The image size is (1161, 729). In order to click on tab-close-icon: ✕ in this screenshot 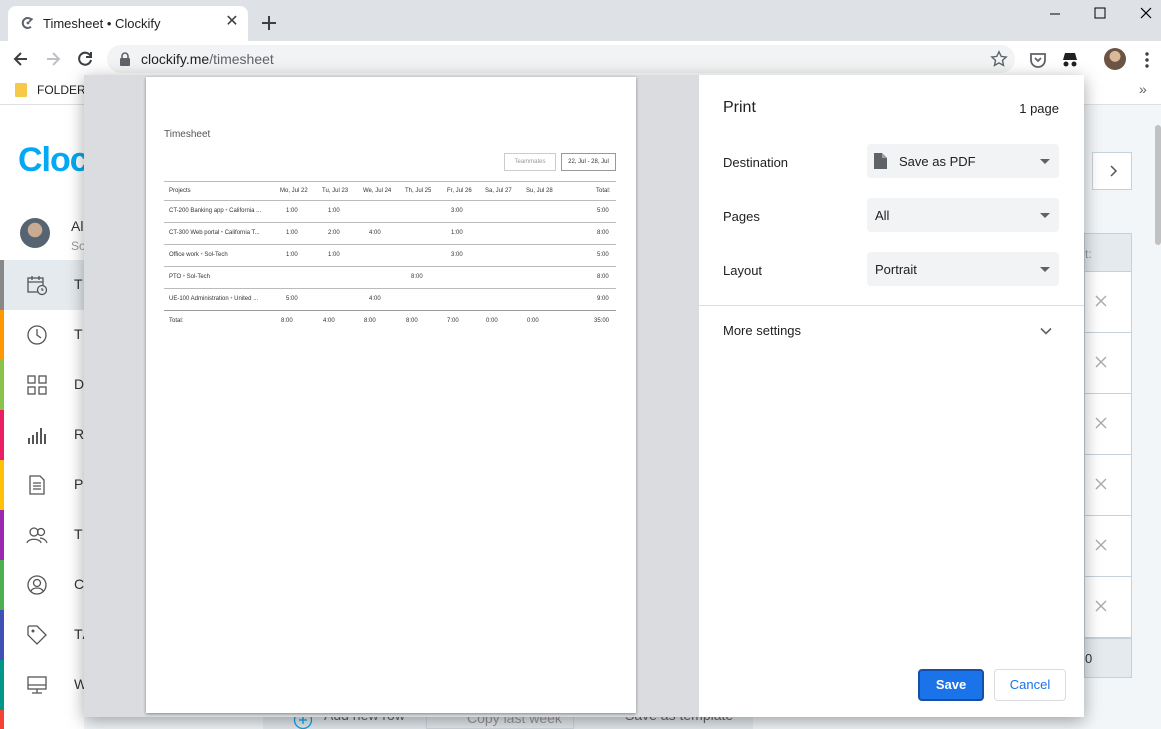, I will do `click(232, 22)`.